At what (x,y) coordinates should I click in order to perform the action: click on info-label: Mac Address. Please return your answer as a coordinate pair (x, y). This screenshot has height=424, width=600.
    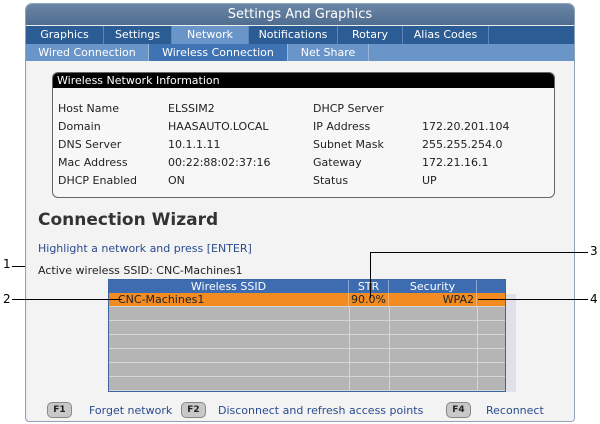
    Looking at the image, I should click on (93, 162).